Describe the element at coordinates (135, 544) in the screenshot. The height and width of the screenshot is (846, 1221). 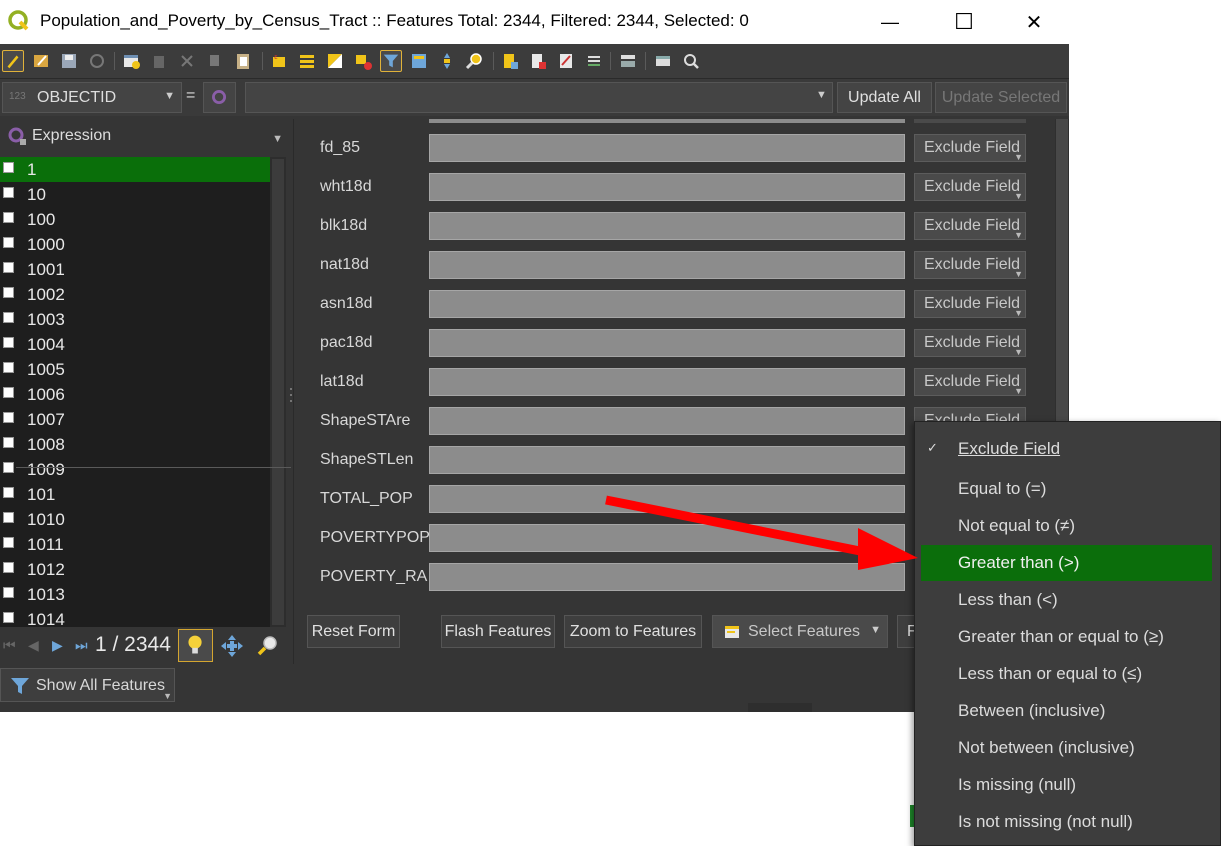
I see `list-item: 1011` at that location.